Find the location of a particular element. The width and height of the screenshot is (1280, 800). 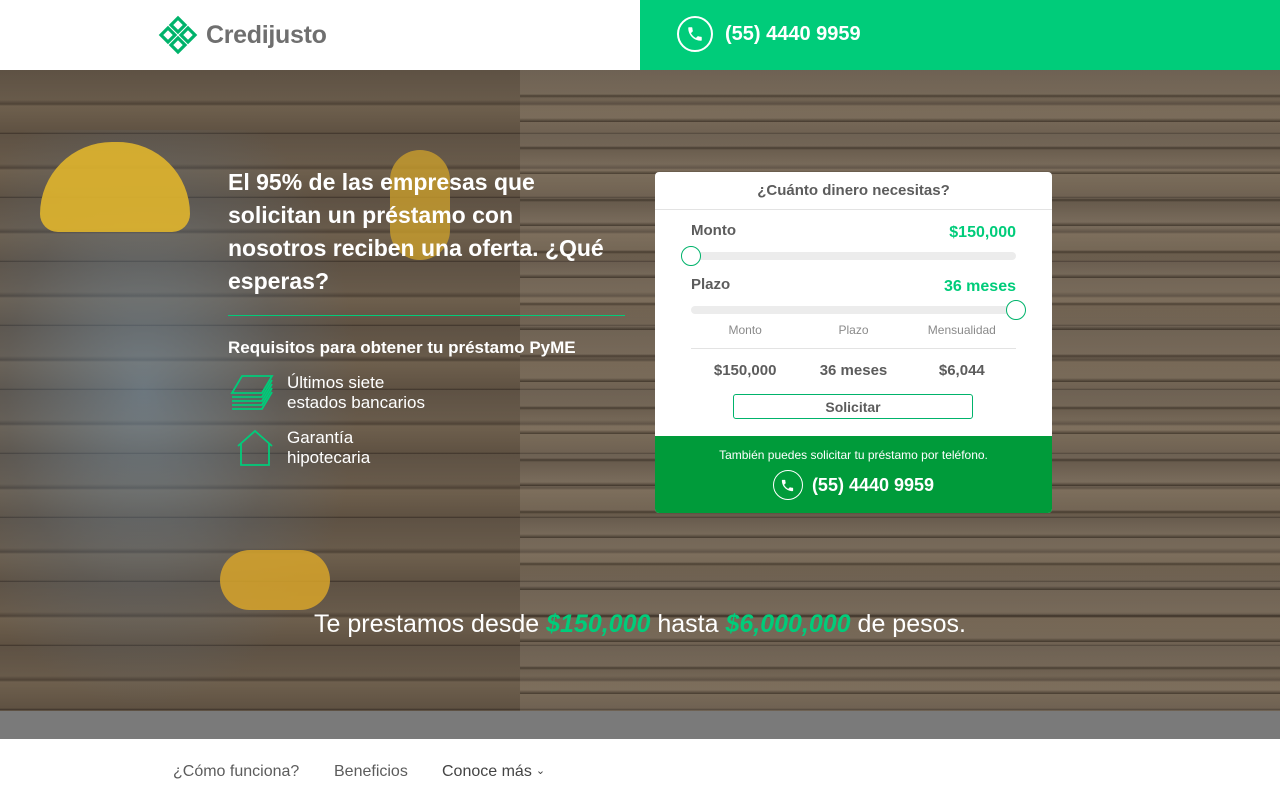

nav-conoce-mas-label: Conoce más is located at coordinates (487, 771).